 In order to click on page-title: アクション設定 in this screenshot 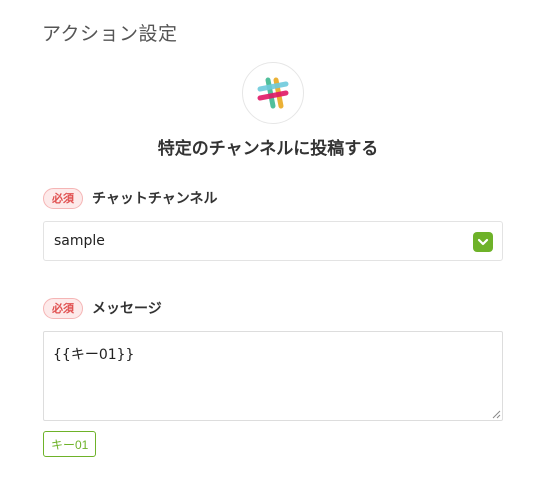, I will do `click(110, 34)`.